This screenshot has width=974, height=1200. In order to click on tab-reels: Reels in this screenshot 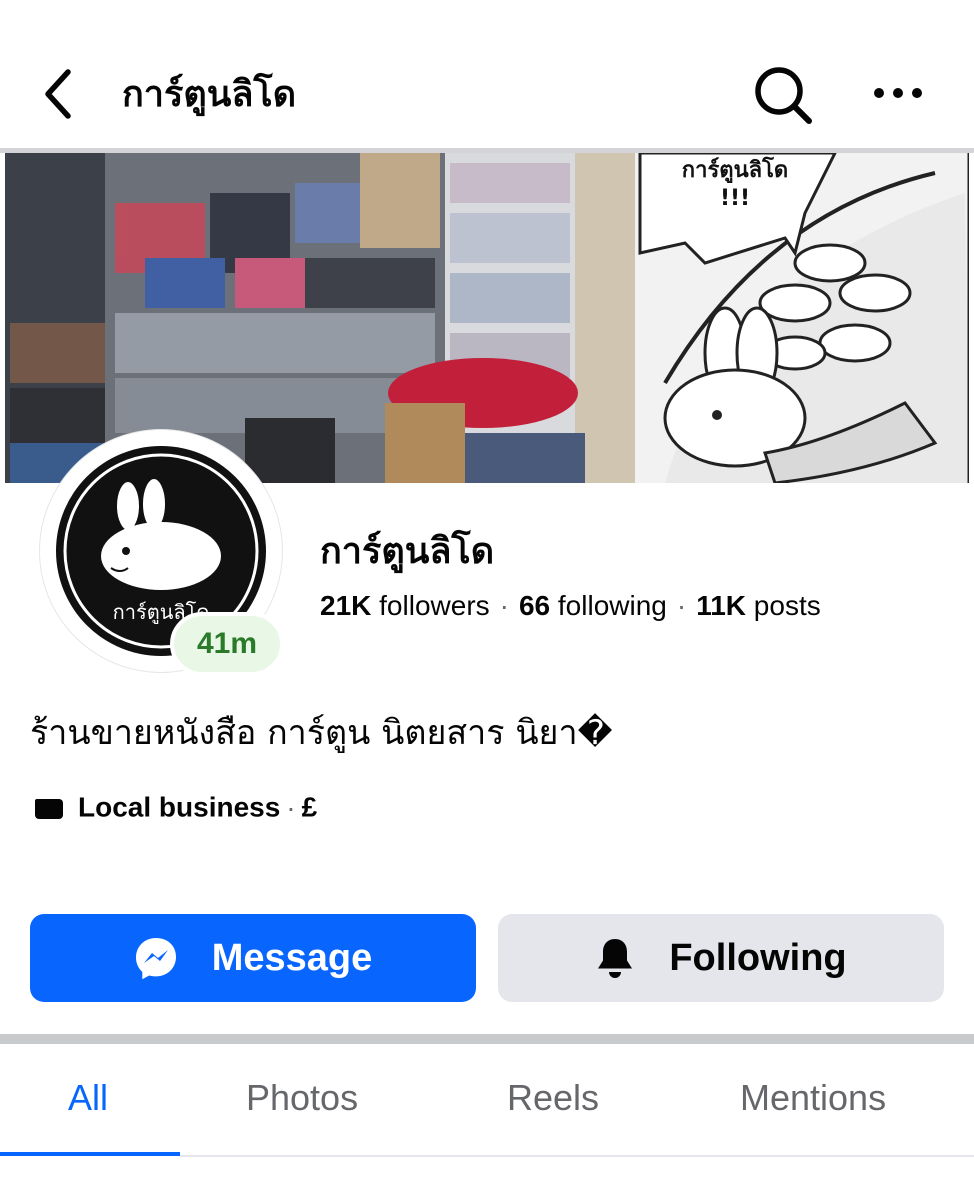, I will do `click(553, 1098)`.